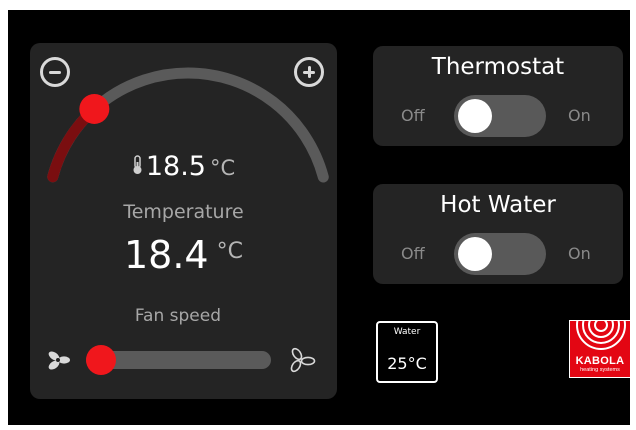  I want to click on logo-tagline: heating systems, so click(600, 370).